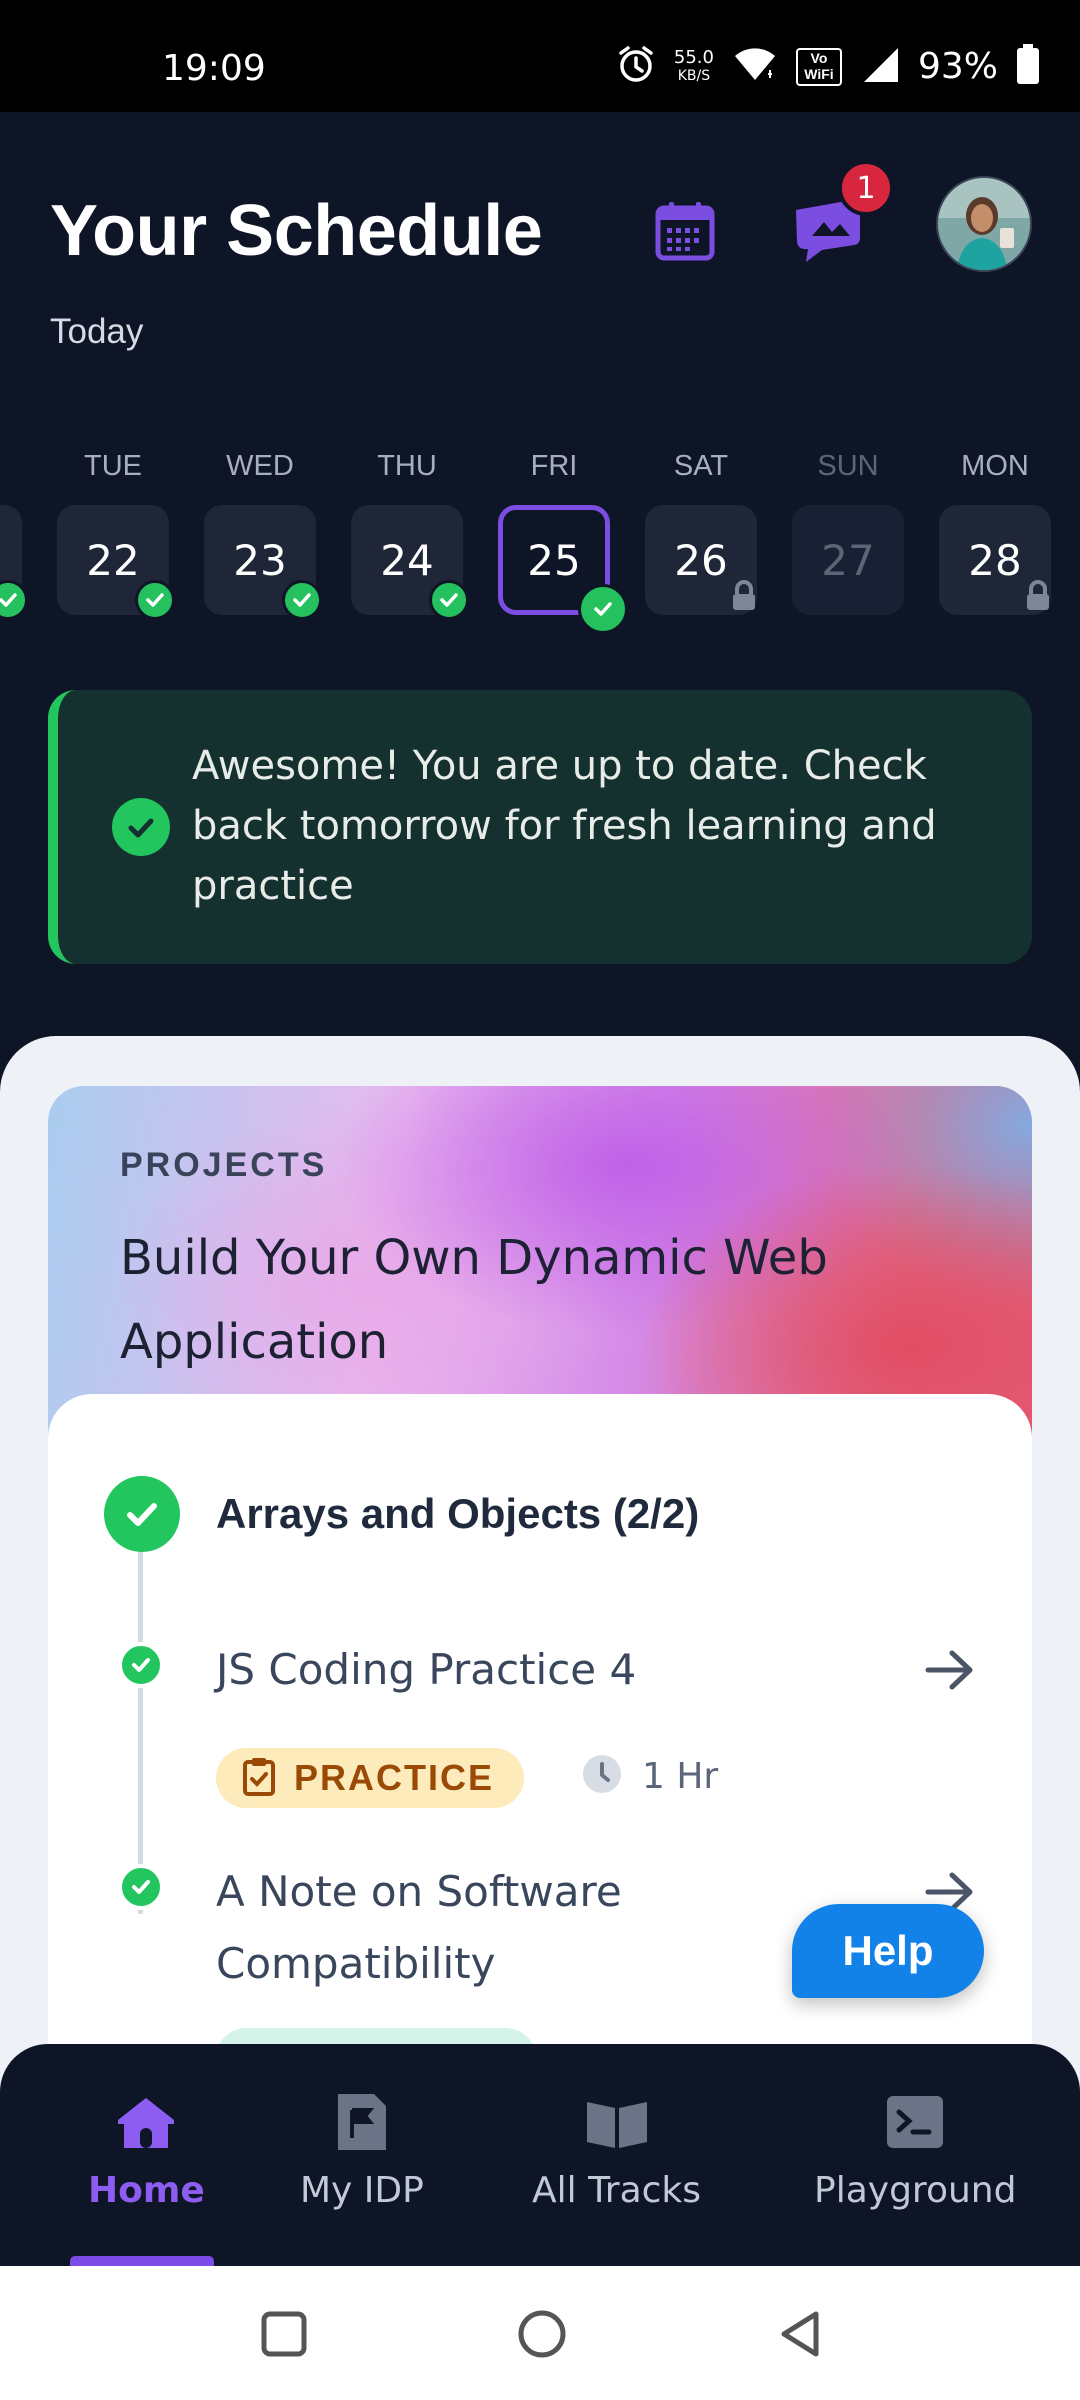 This screenshot has height=2400, width=1080. I want to click on day-name: SAT, so click(701, 466).